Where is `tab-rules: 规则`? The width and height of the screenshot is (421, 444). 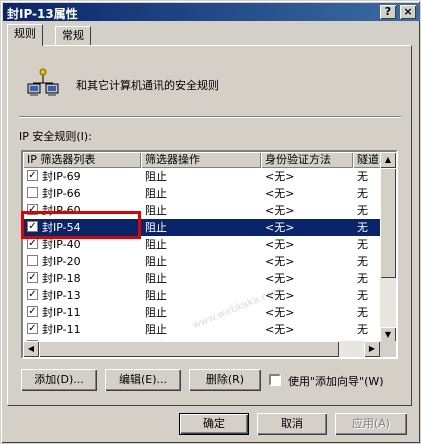 tab-rules: 规则 is located at coordinates (25, 35).